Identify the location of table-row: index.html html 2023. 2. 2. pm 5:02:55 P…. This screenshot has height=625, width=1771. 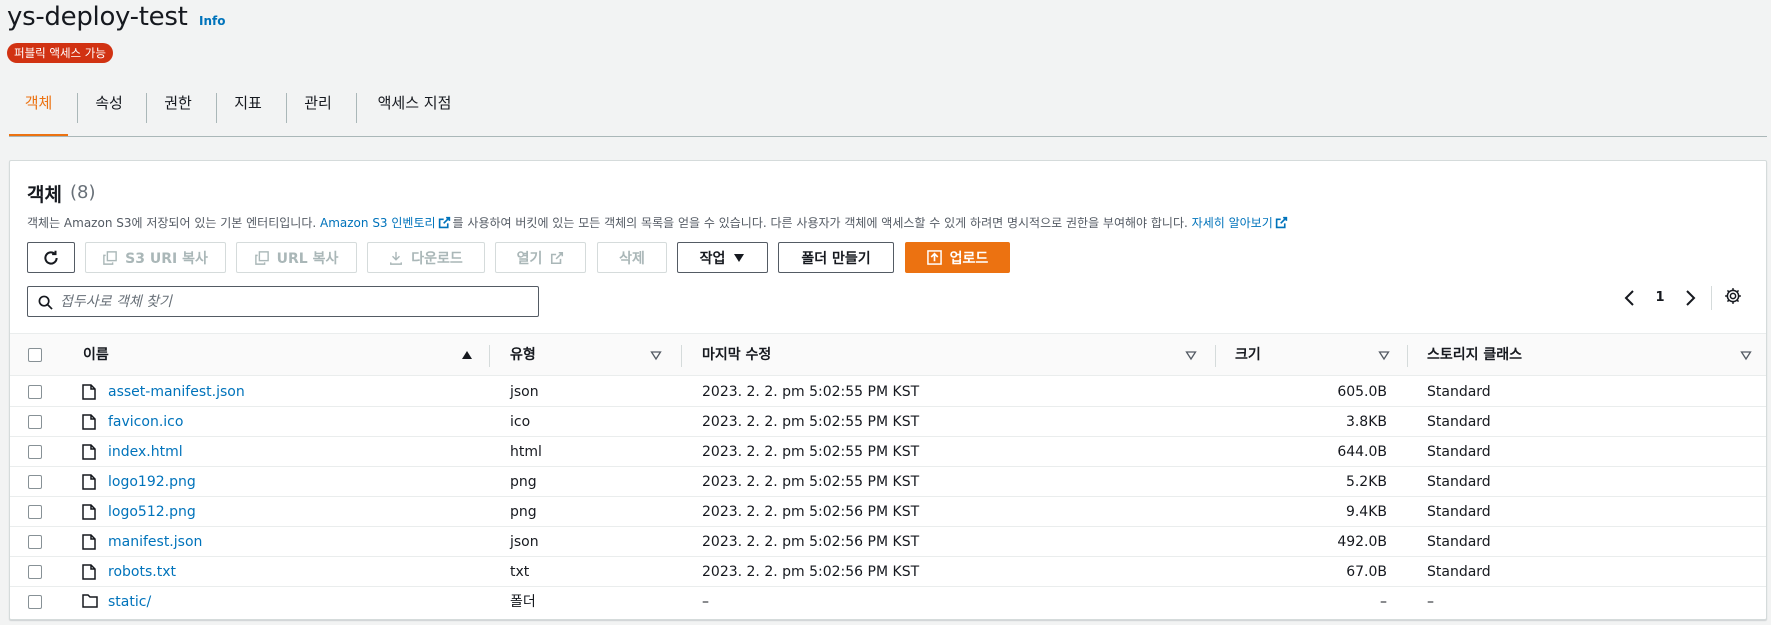
(888, 452).